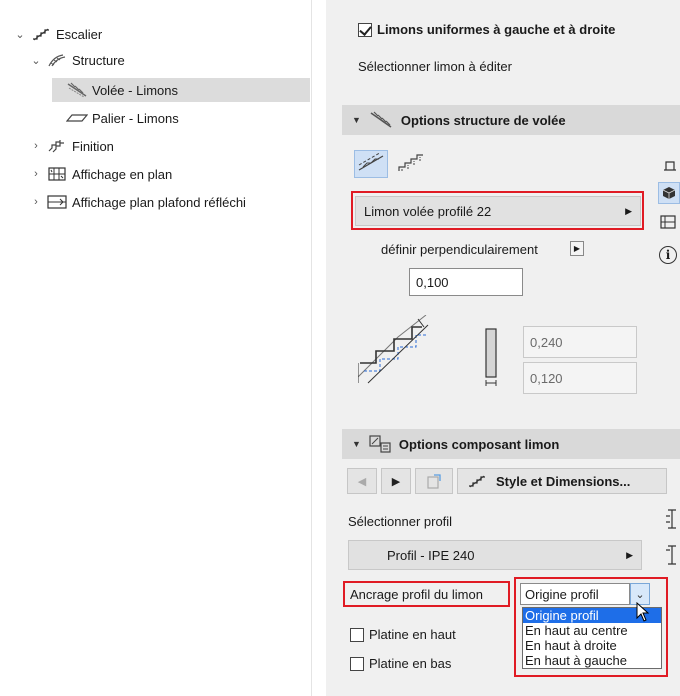  Describe the element at coordinates (381, 120) in the screenshot. I see `flight-structure-icon` at that location.